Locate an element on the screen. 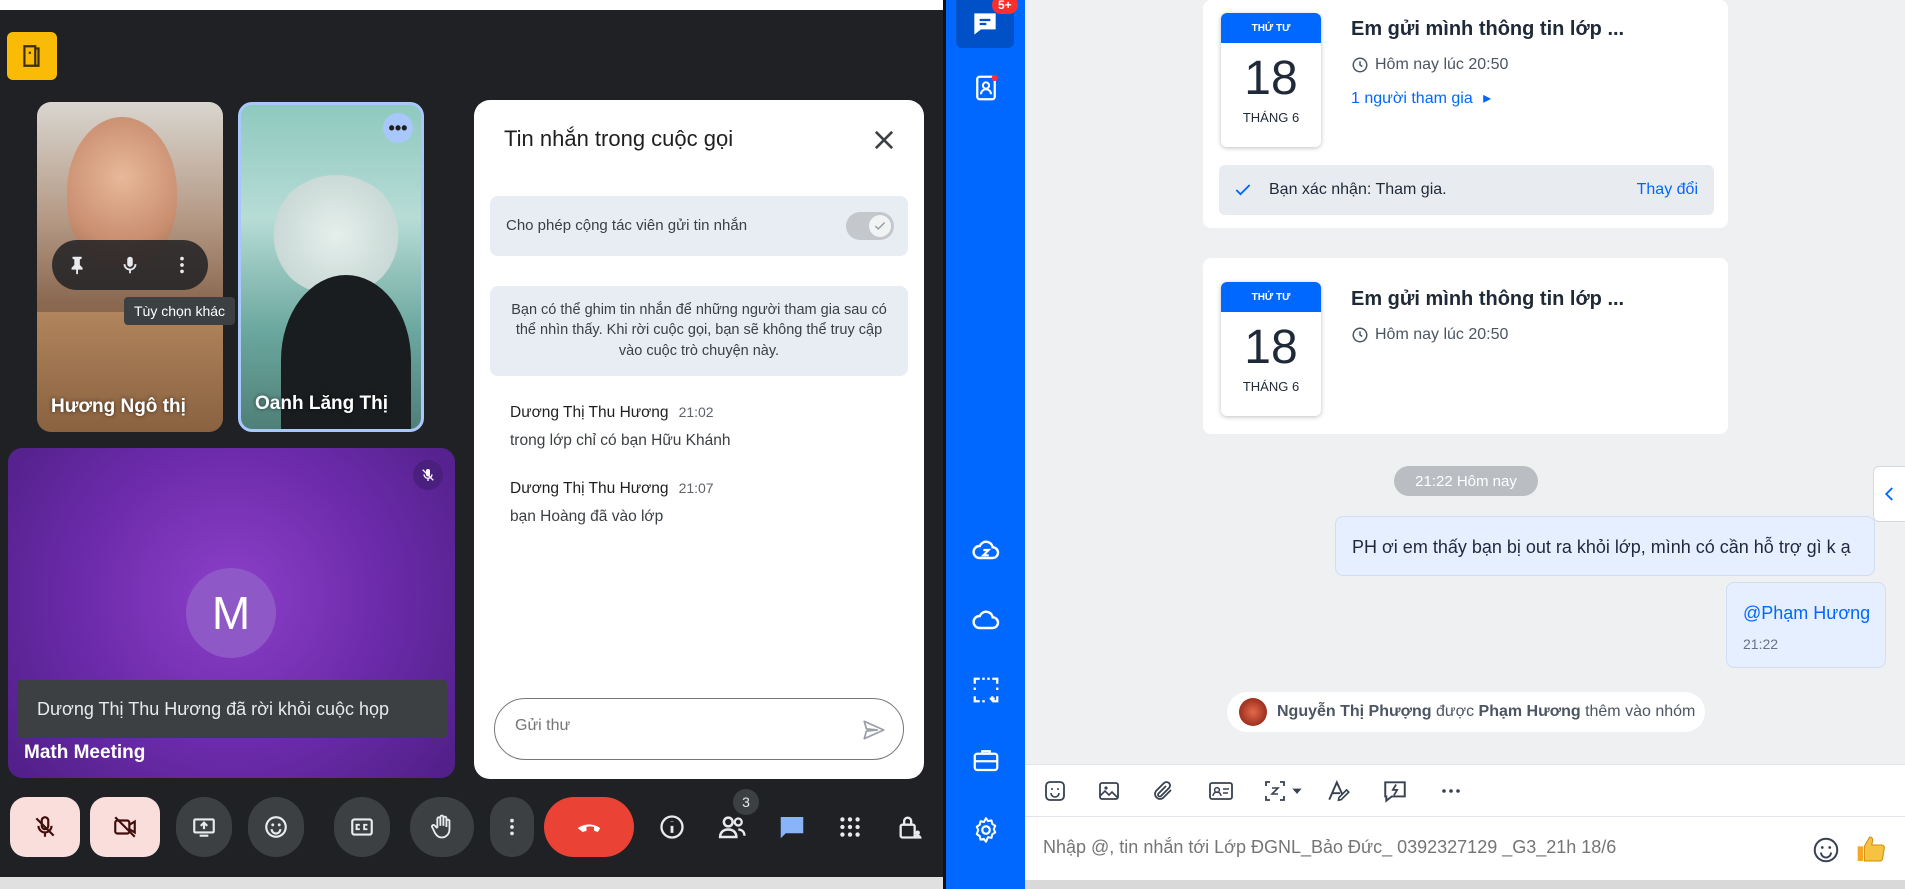 This screenshot has width=1905, height=889. captions-button is located at coordinates (362, 827).